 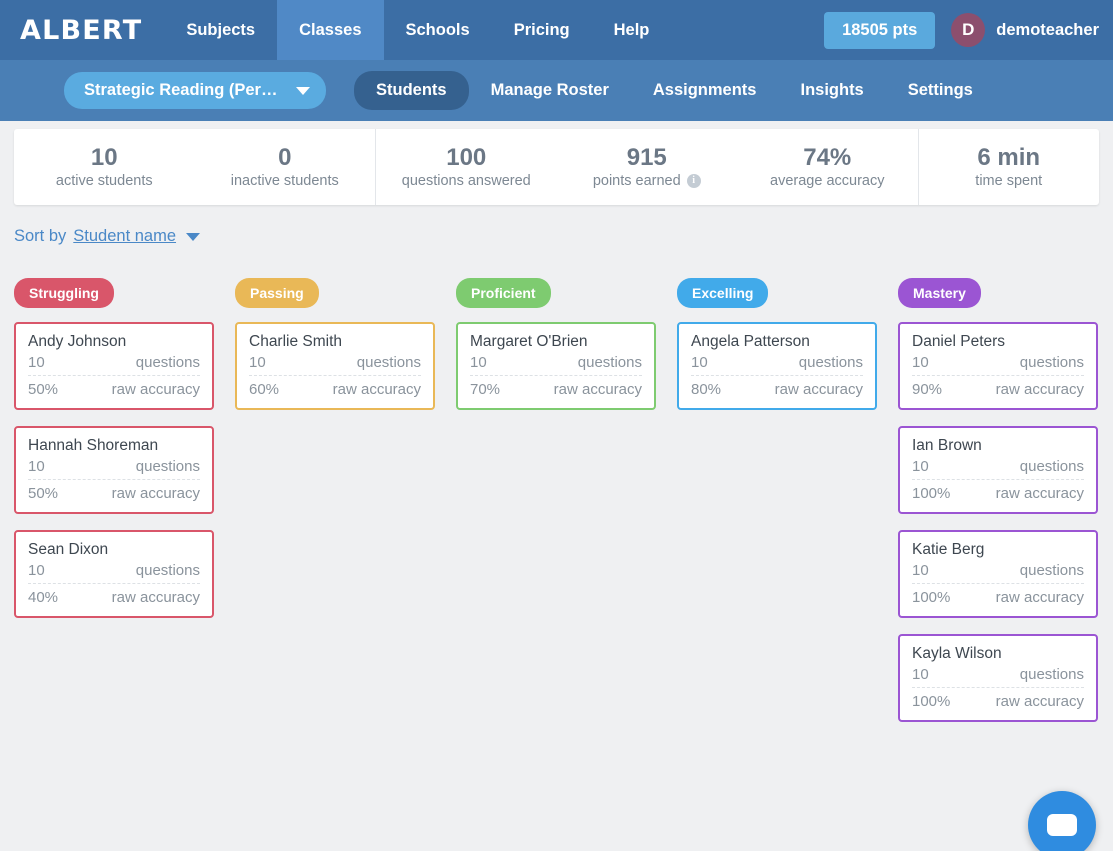 I want to click on category-badge-excelling: Excelling, so click(x=723, y=293).